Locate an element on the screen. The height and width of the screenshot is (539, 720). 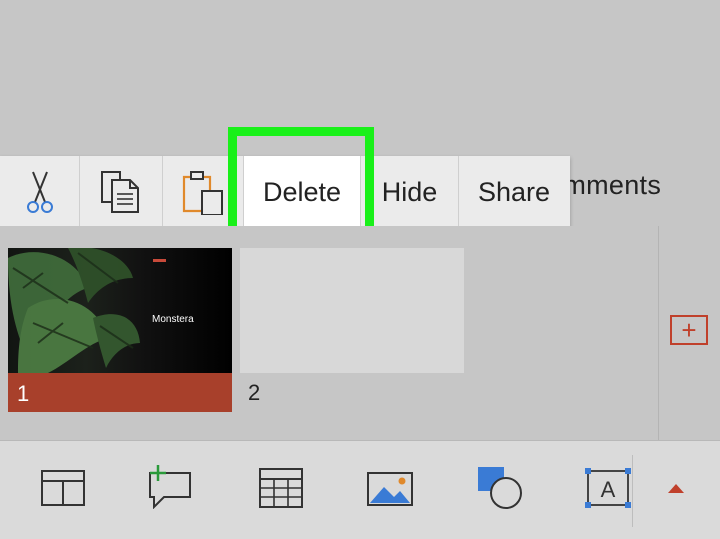
svg-text: A is located at coordinates (608, 489).